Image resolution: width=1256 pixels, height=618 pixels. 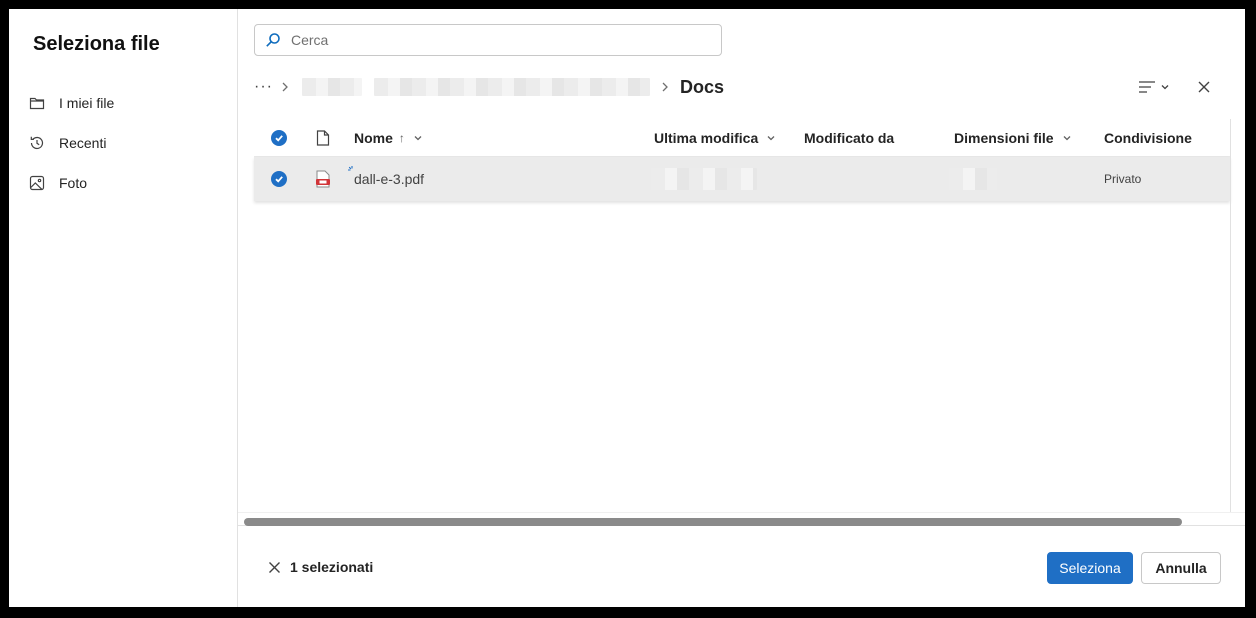 What do you see at coordinates (127, 183) in the screenshot?
I see `sidebar-item-photos: Foto` at bounding box center [127, 183].